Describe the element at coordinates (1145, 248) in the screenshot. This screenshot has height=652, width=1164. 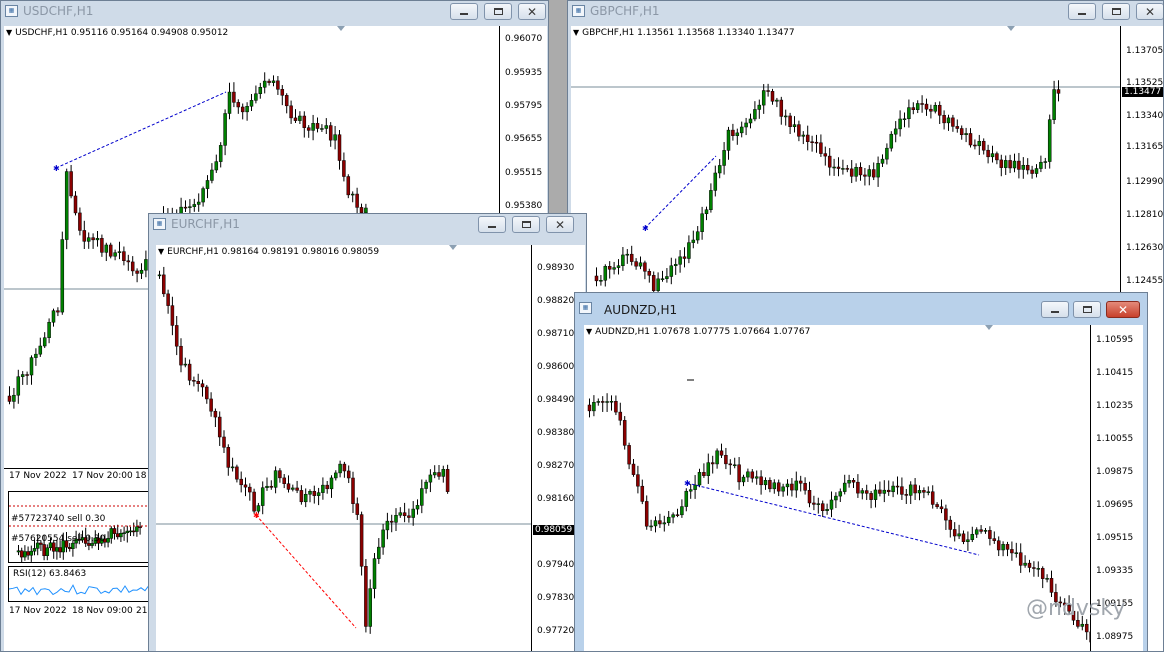
I see `price-label: 1.12630` at that location.